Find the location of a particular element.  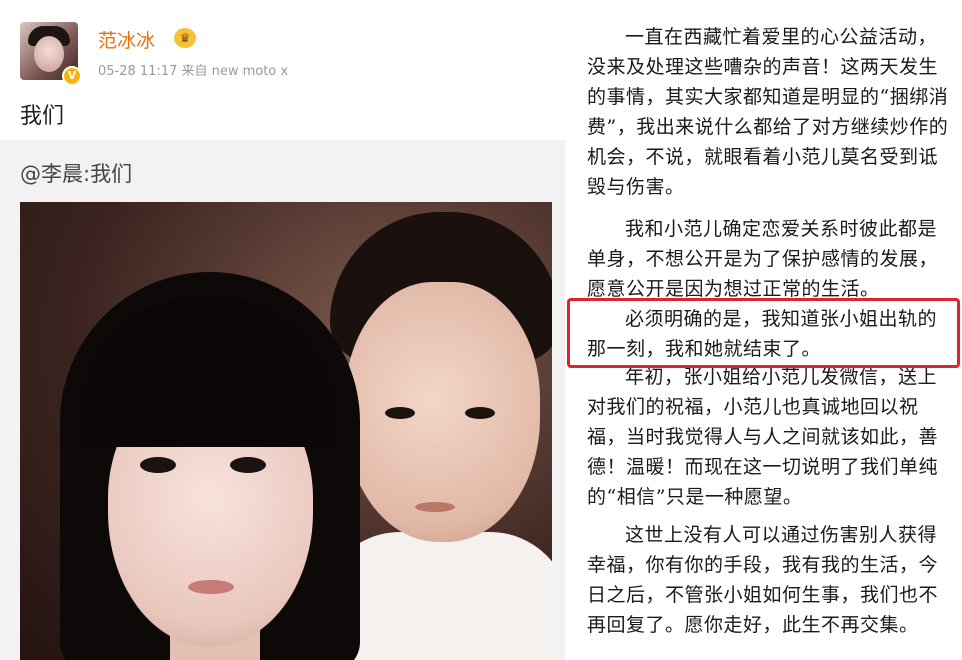

man-lips is located at coordinates (435, 507).